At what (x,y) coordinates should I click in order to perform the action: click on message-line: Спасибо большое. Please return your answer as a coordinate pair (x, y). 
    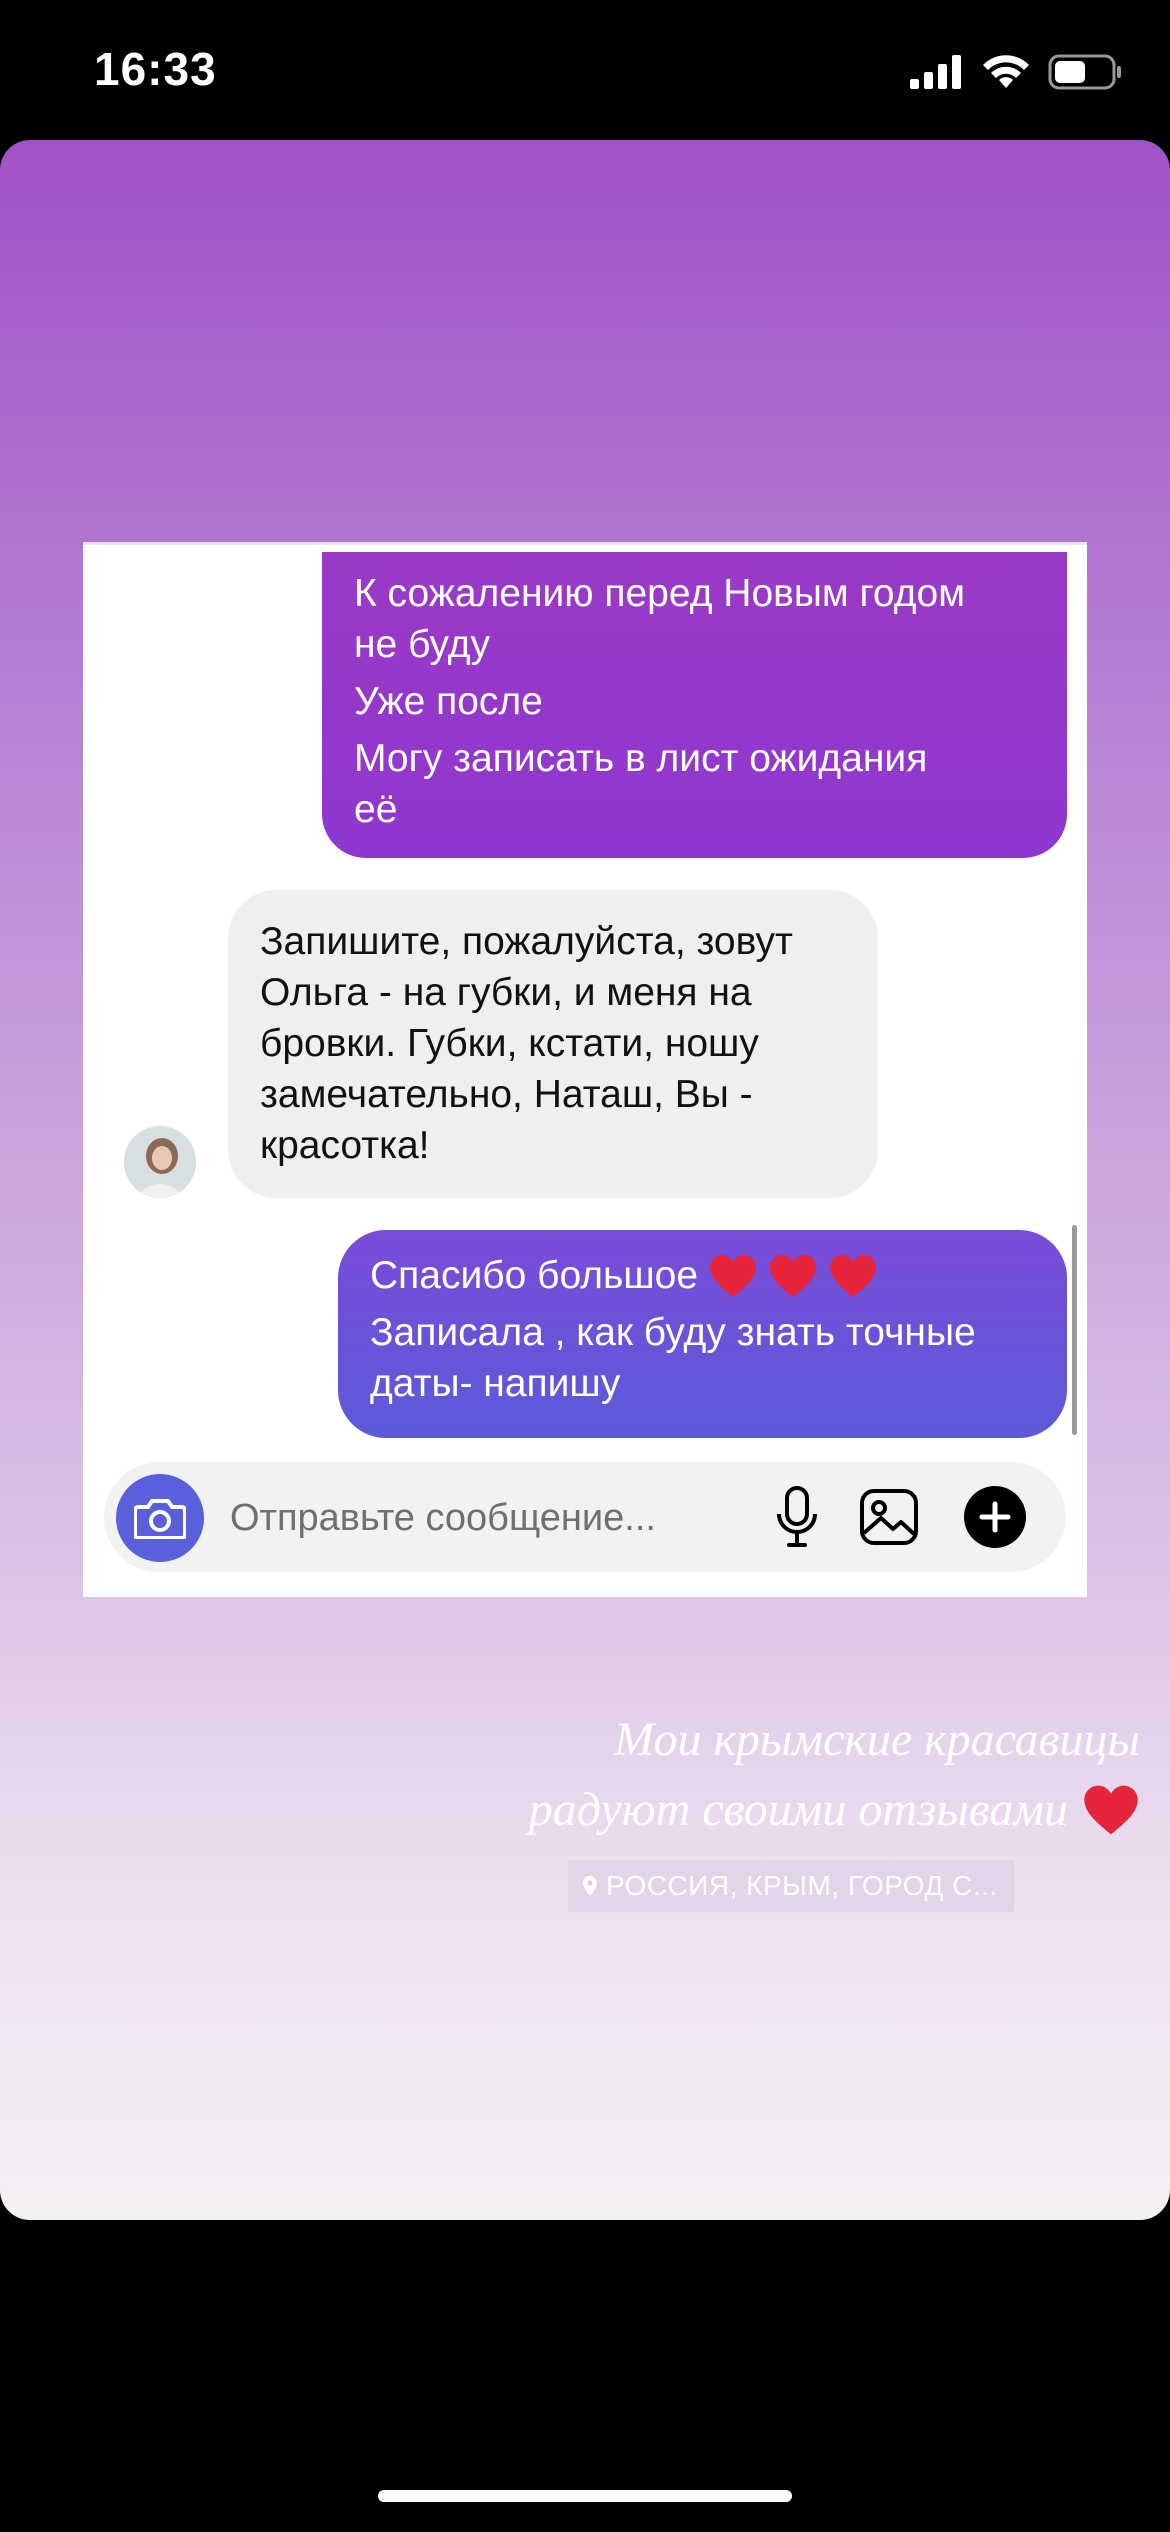
    Looking at the image, I should click on (702, 1275).